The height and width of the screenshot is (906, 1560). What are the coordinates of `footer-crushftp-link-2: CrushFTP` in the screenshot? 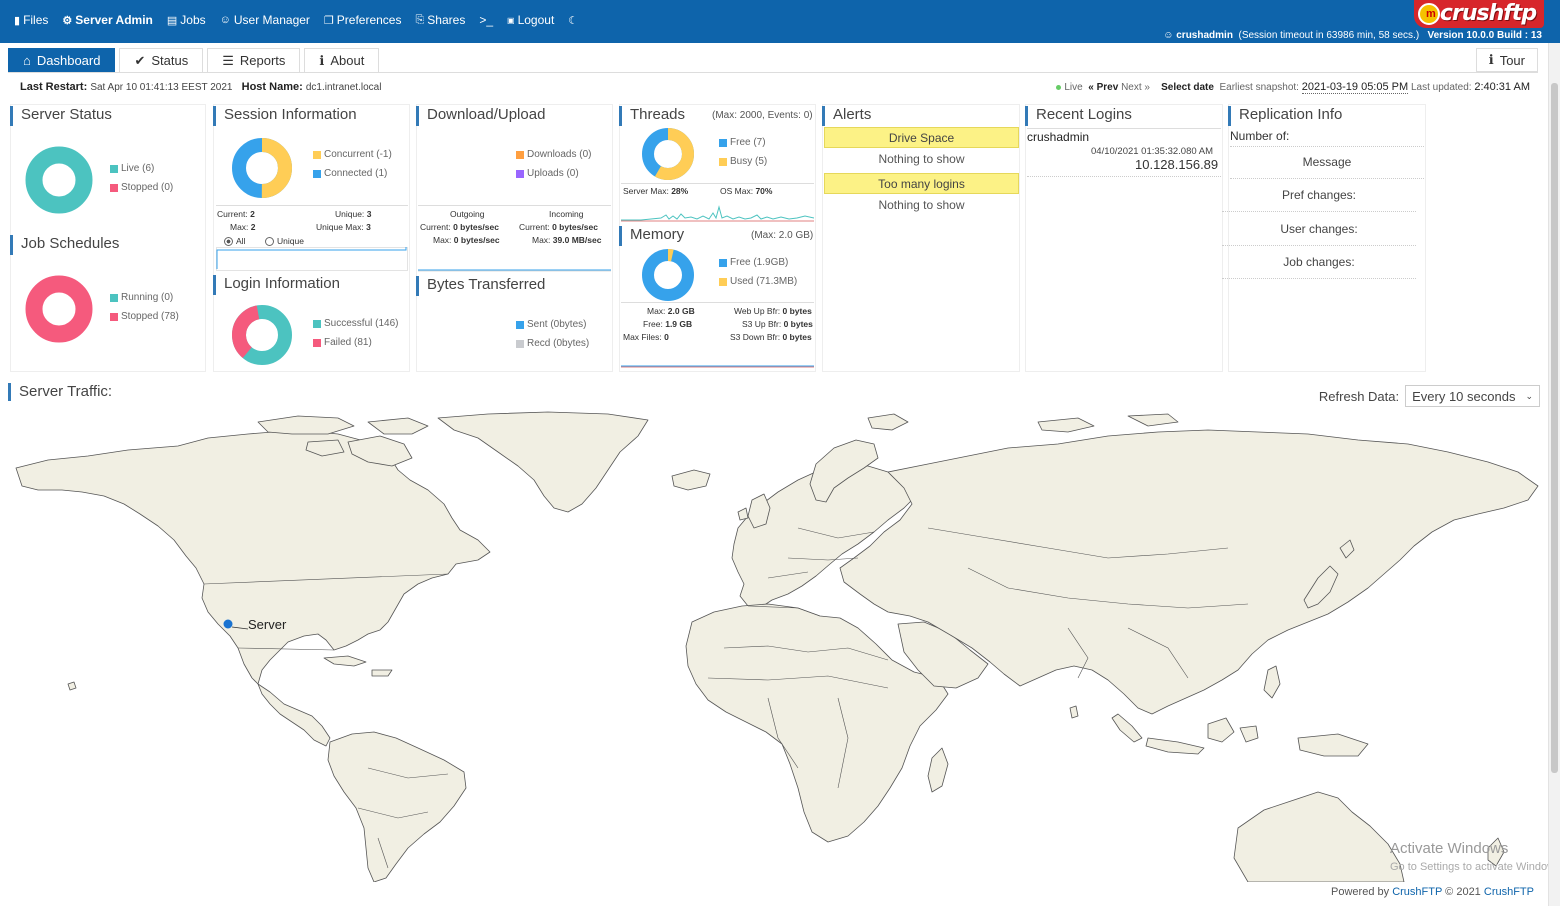 It's located at (1509, 892).